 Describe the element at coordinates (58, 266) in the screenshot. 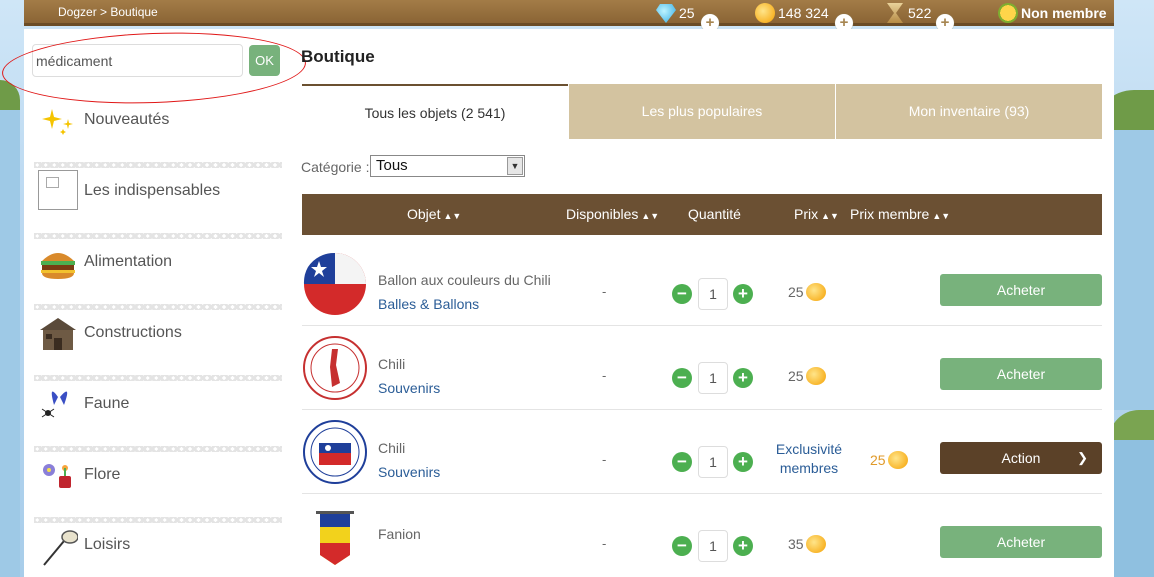

I see `burger-icon` at that location.